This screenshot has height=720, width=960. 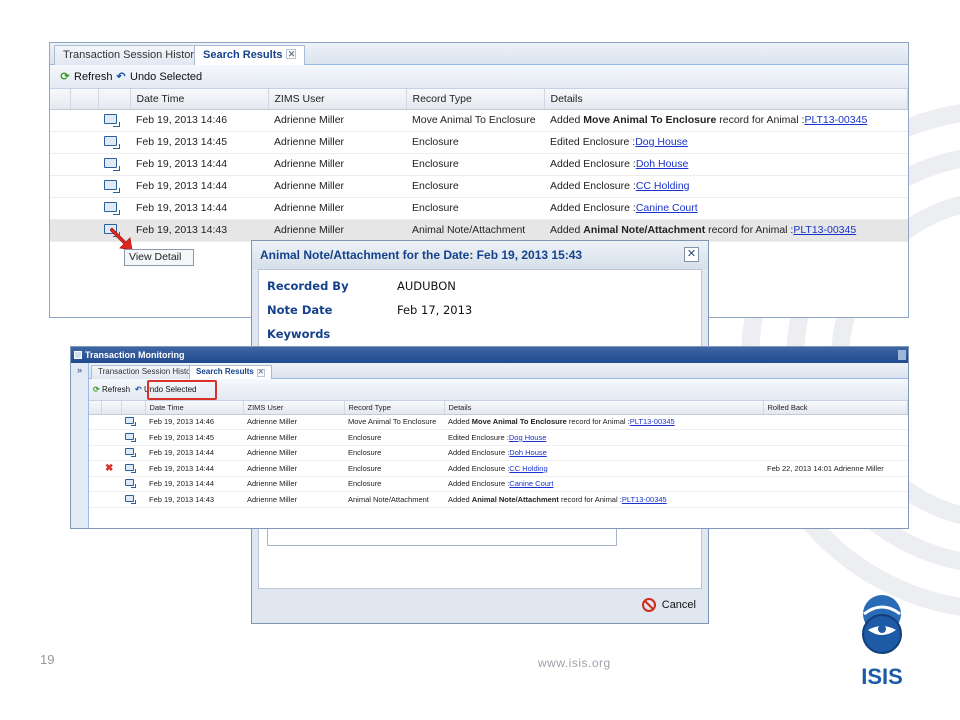 I want to click on field-label: Keywords, so click(x=299, y=334).